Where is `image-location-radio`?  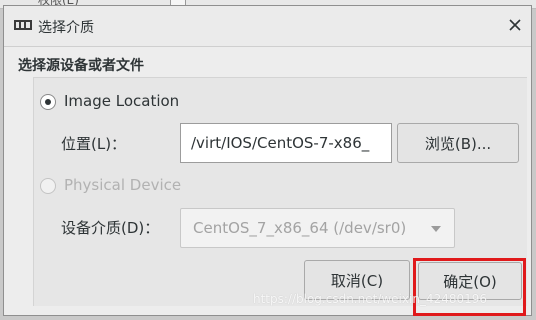
image-location-radio is located at coordinates (48, 102).